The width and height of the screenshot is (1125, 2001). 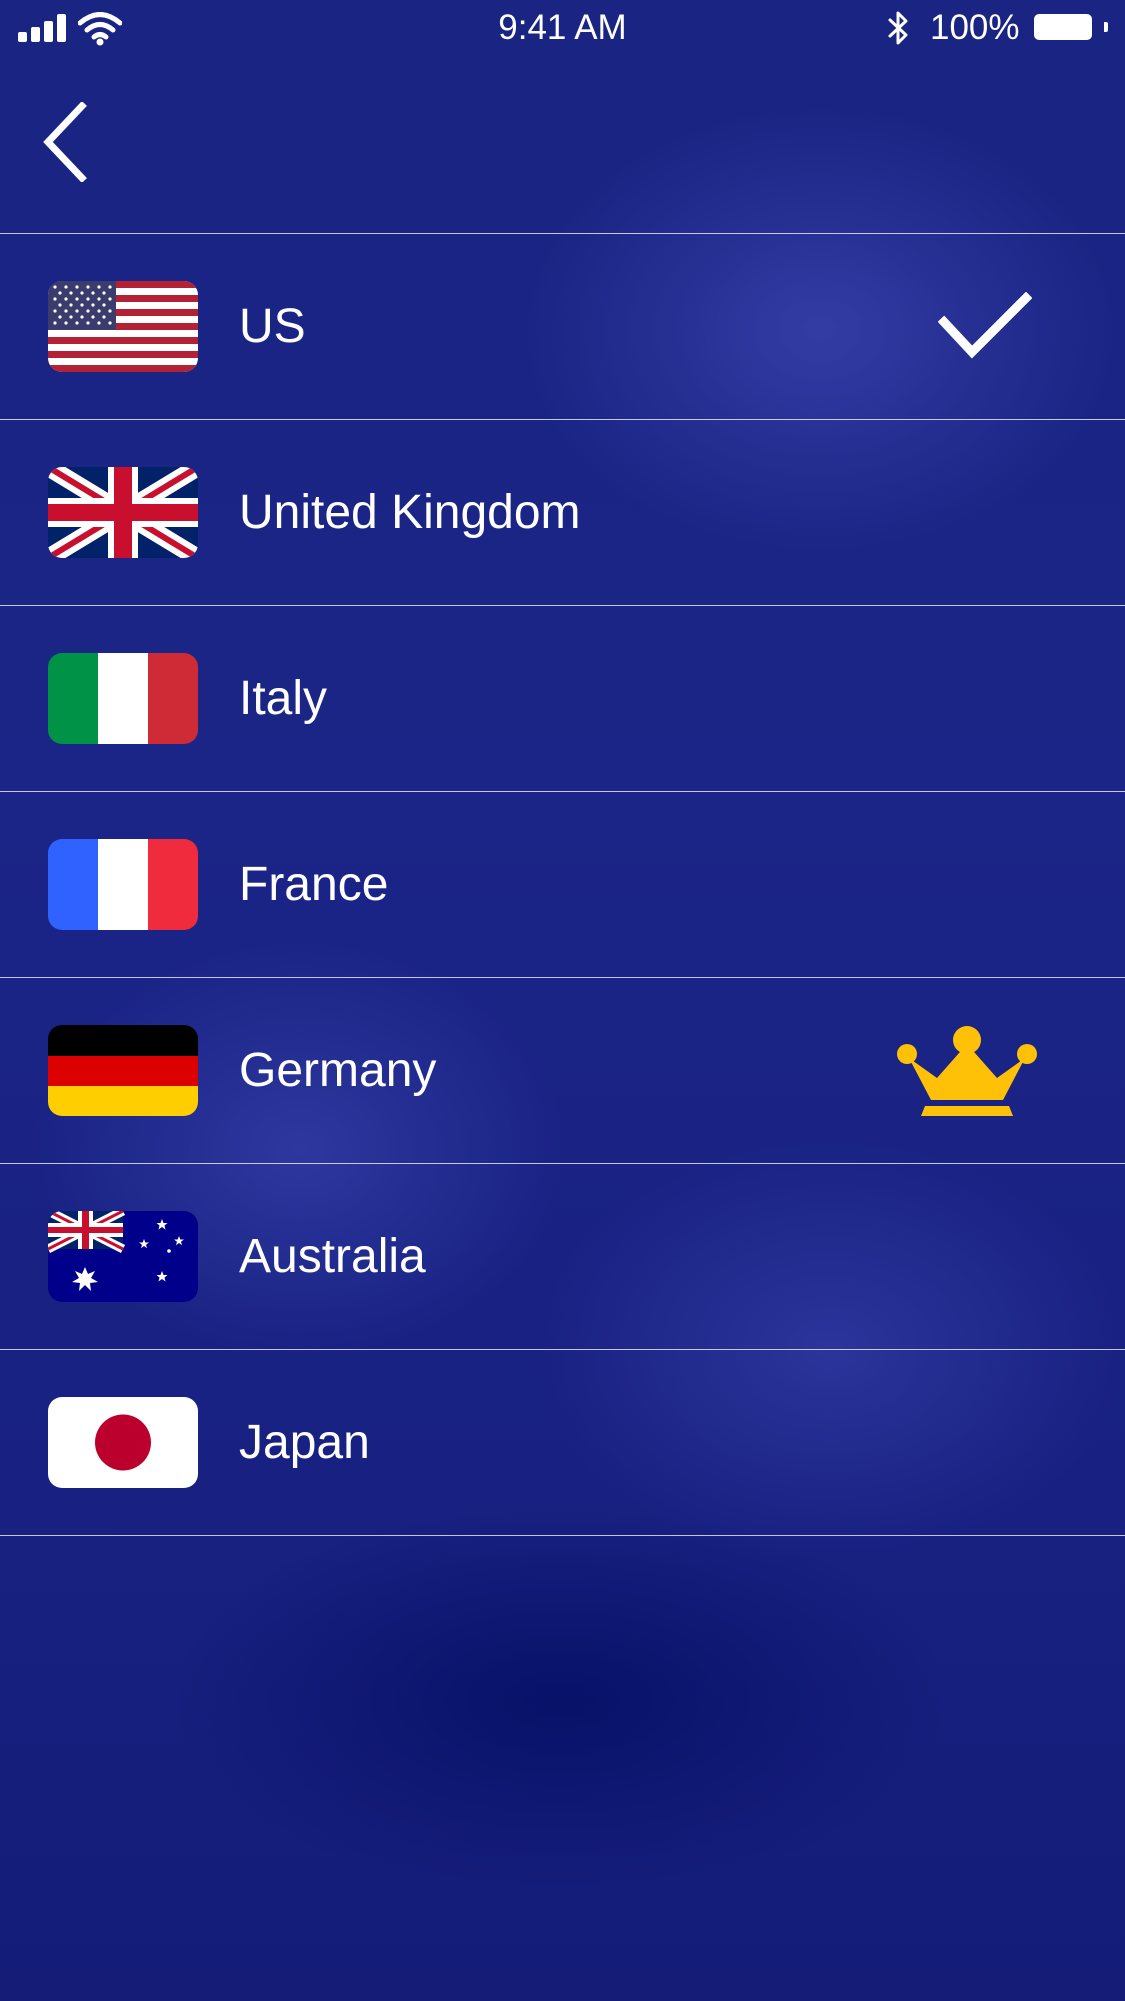 I want to click on country-row-france: France, so click(x=562, y=885).